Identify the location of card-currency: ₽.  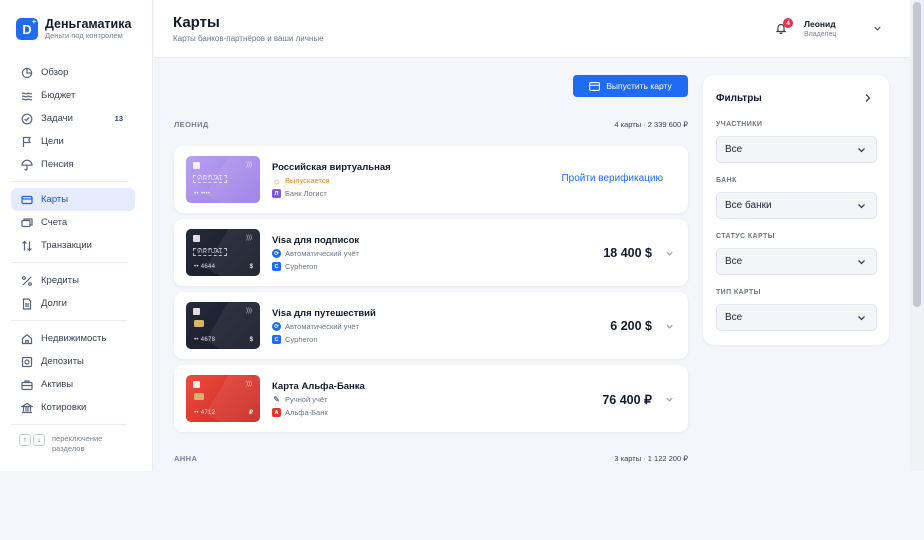
(251, 413).